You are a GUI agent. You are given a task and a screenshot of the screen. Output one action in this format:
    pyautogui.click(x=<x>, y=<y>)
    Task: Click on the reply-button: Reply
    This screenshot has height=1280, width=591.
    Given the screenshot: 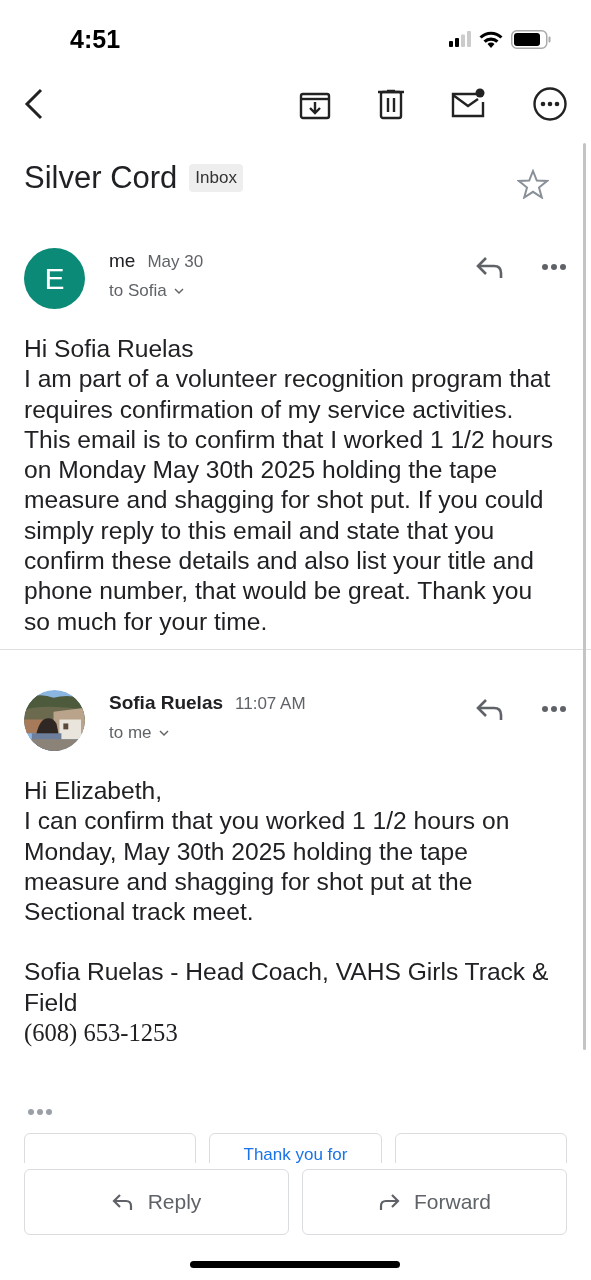 What is the action you would take?
    pyautogui.click(x=156, y=1202)
    